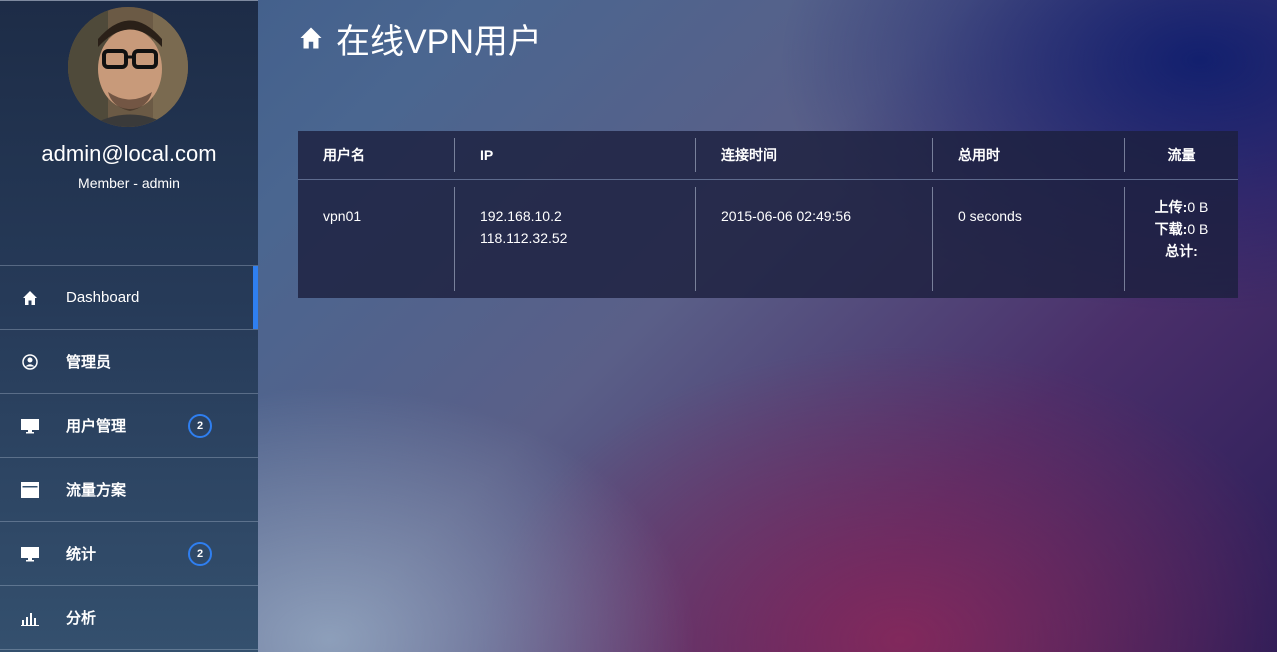 The image size is (1277, 652). Describe the element at coordinates (1181, 155) in the screenshot. I see `column-header-traffic: 流量` at that location.